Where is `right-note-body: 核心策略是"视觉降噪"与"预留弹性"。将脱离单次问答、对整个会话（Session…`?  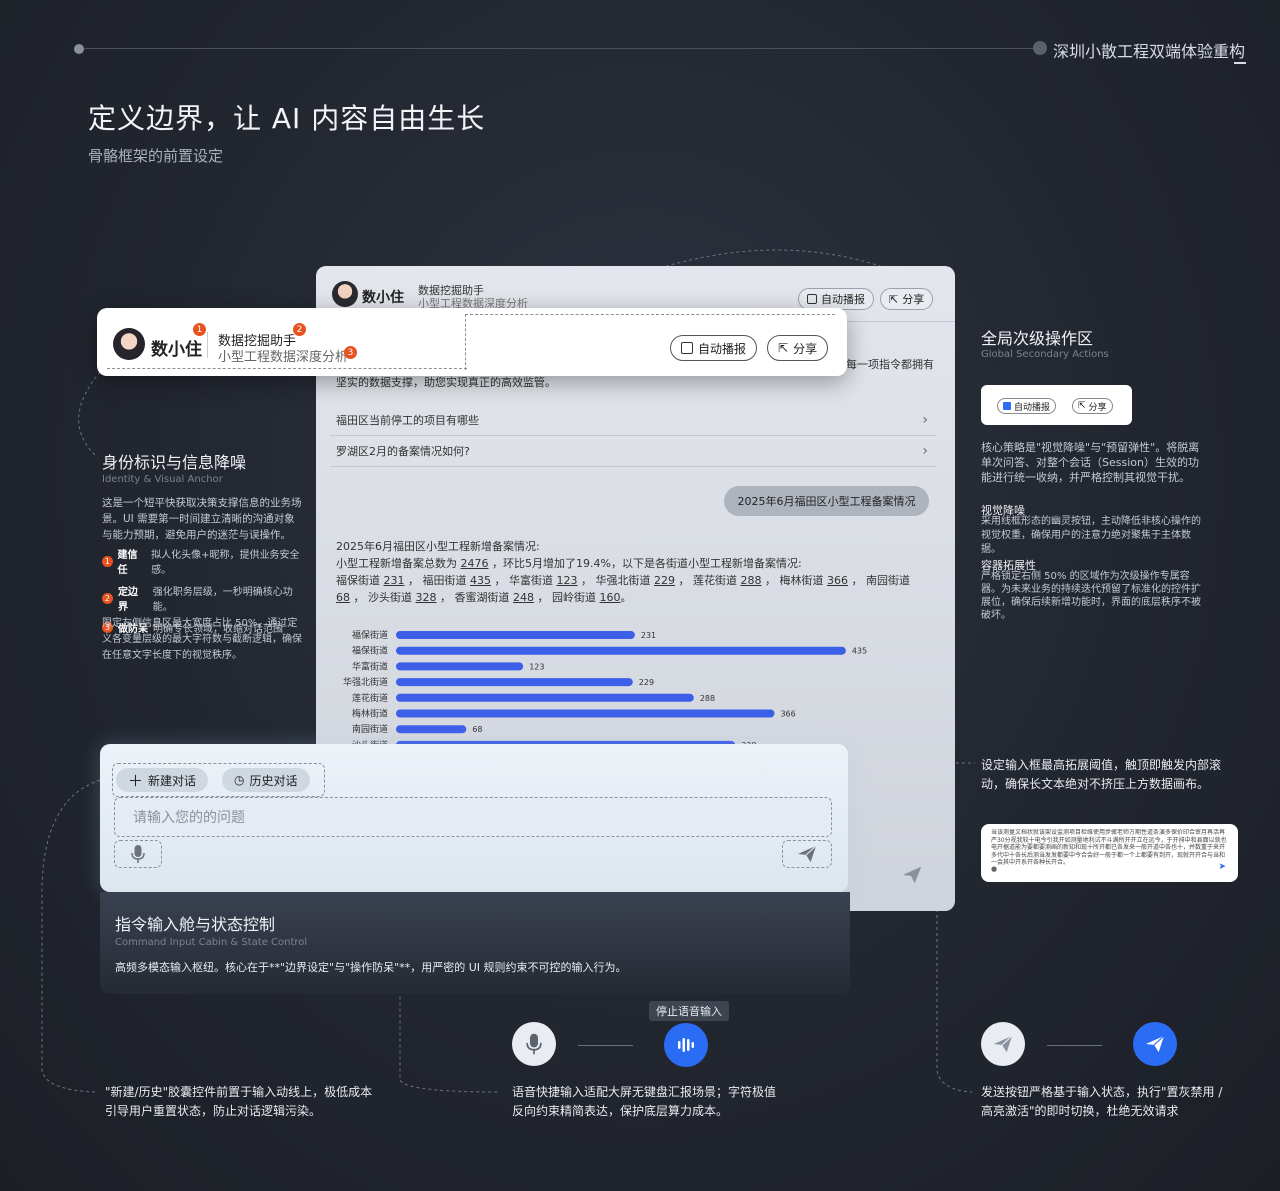
right-note-body: 核心策略是"视觉降噪"与"预留弹性"。将脱离单次问答、对整个会话（Session… is located at coordinates (1090, 462).